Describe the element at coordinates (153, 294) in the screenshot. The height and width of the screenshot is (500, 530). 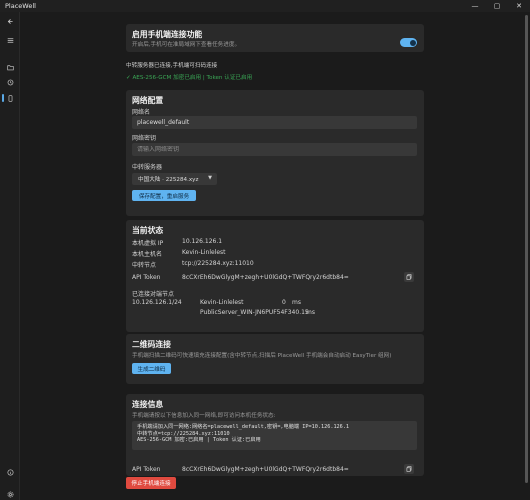
I see `peers-label: 已连接对端节点` at that location.